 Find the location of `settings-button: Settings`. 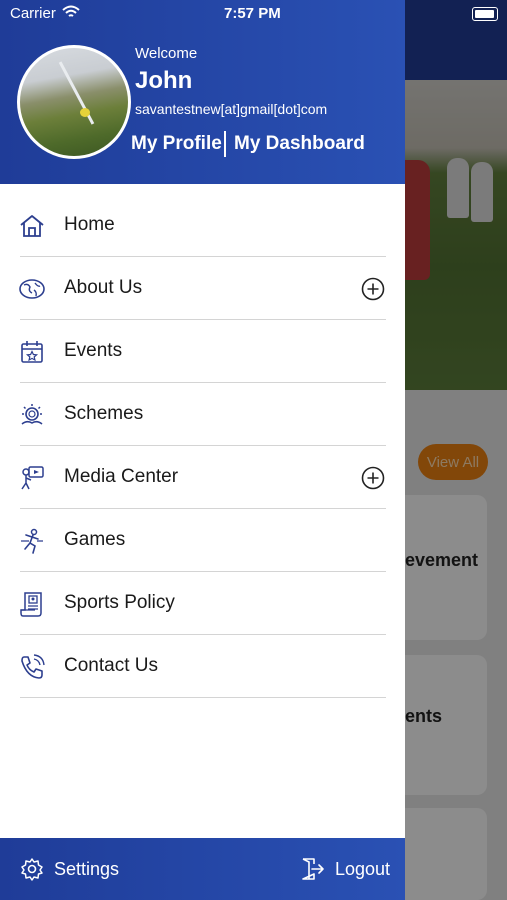

settings-button: Settings is located at coordinates (86, 869).